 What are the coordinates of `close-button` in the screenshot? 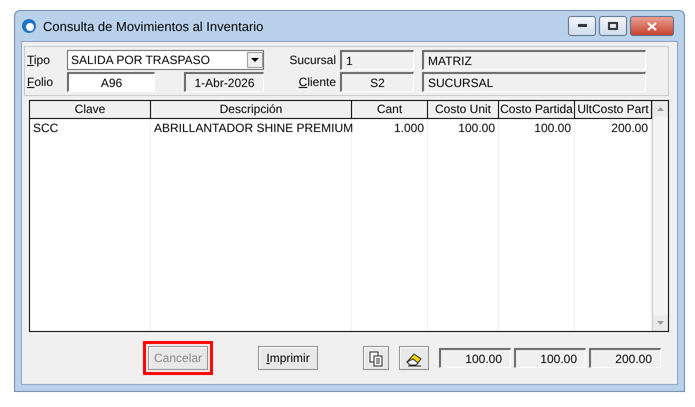 It's located at (652, 26).